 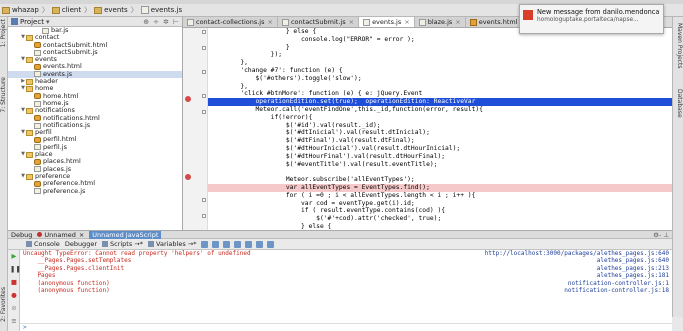 What do you see at coordinates (328, 211) in the screenshot?
I see `code-line: if ( result.eventType.contains(cod) ){` at bounding box center [328, 211].